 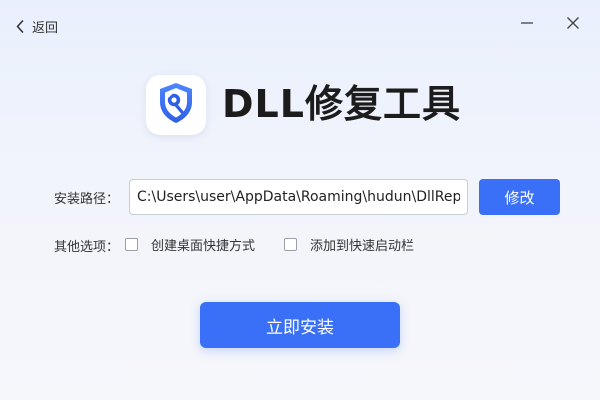 I want to click on minimize-button, so click(x=527, y=24).